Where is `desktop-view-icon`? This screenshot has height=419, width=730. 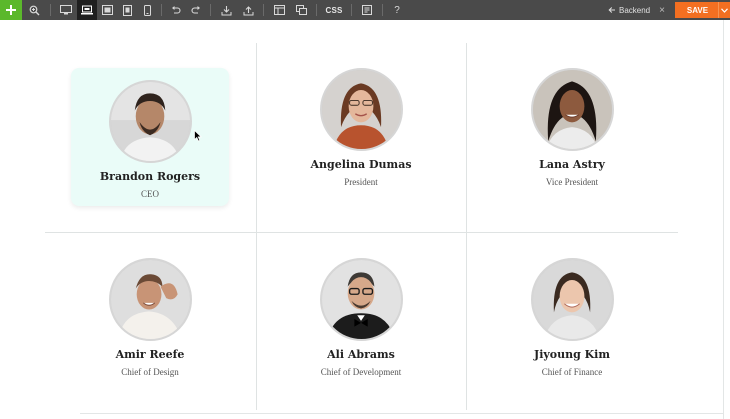
desktop-view-icon is located at coordinates (66, 10).